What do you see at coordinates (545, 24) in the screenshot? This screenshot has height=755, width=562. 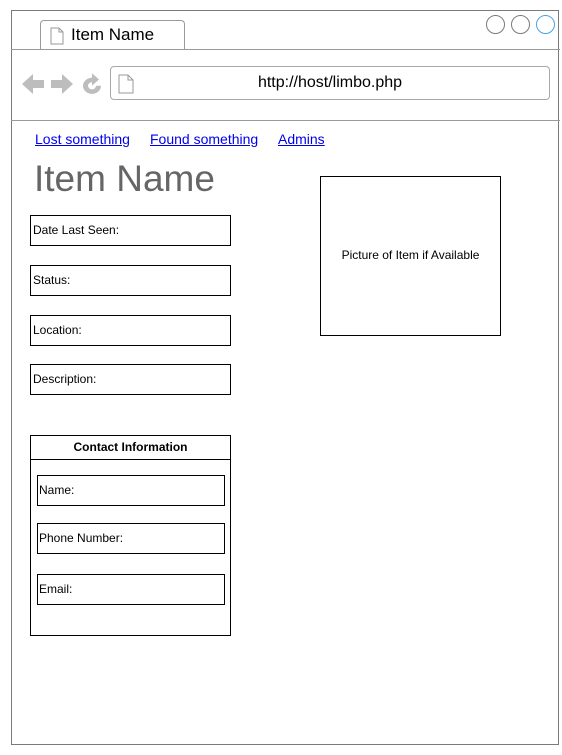 I see `window-button-maximize` at bounding box center [545, 24].